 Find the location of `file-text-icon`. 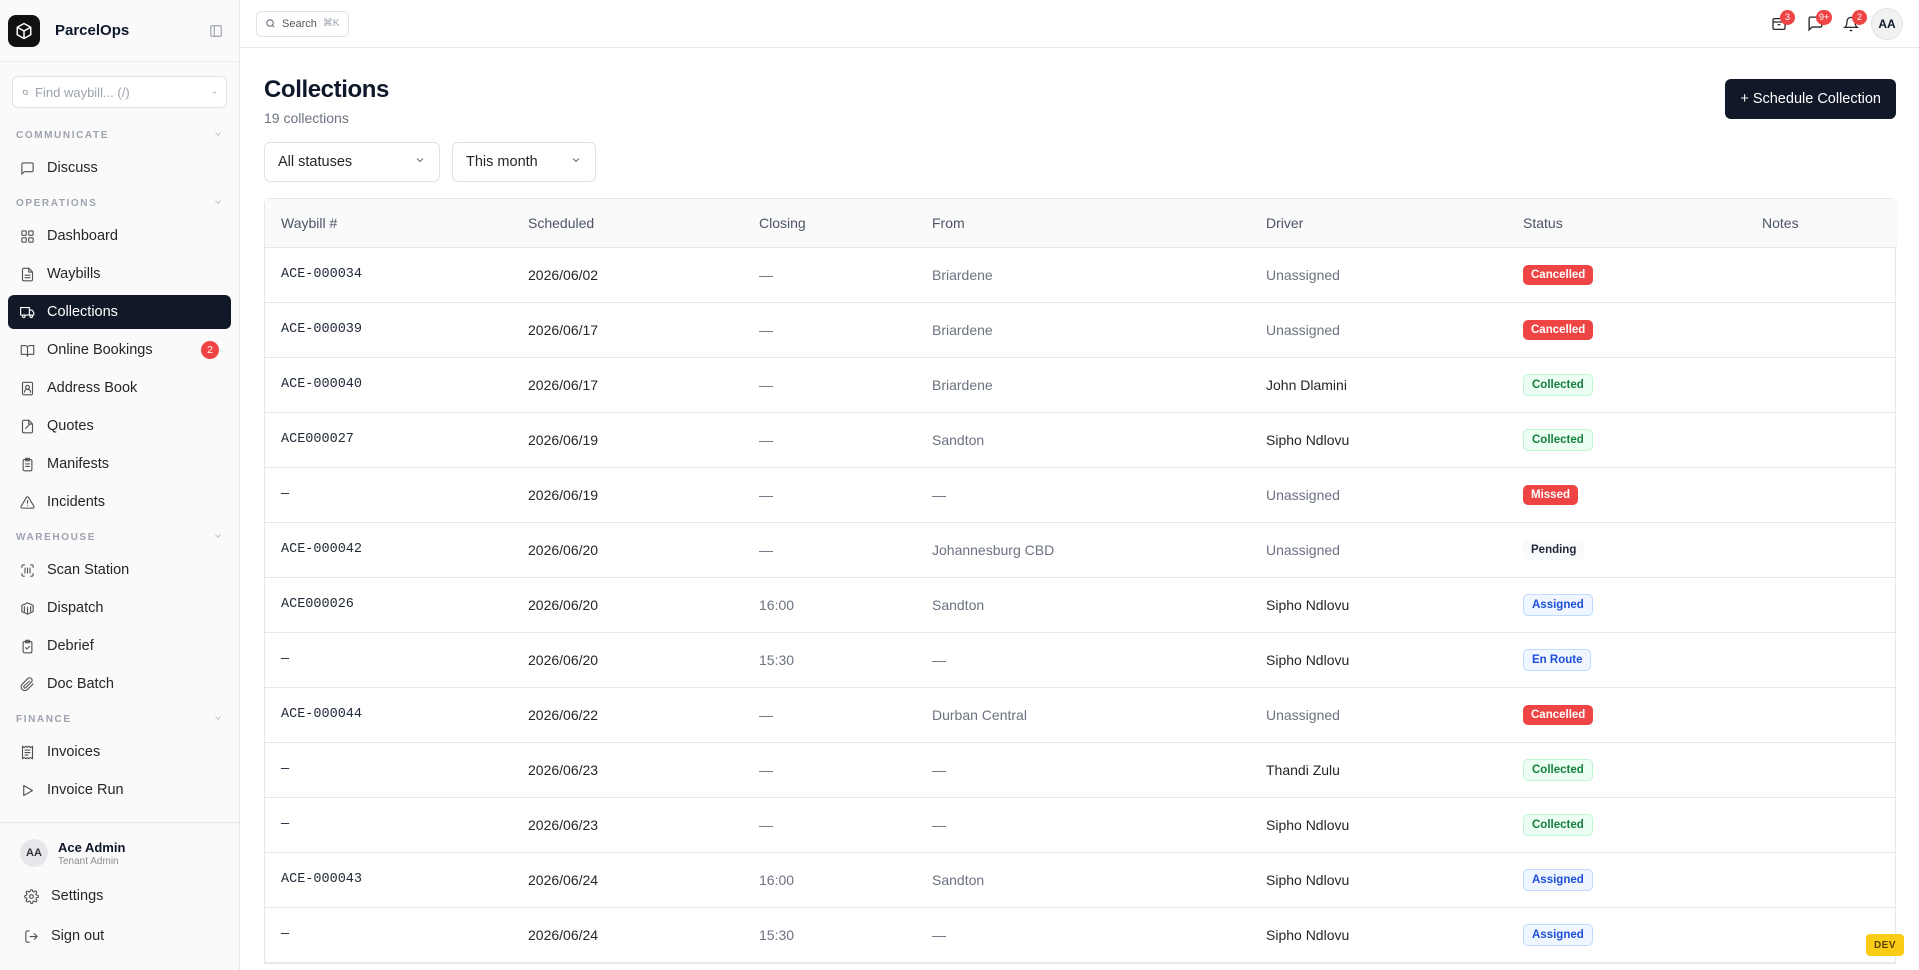

file-text-icon is located at coordinates (27, 274).